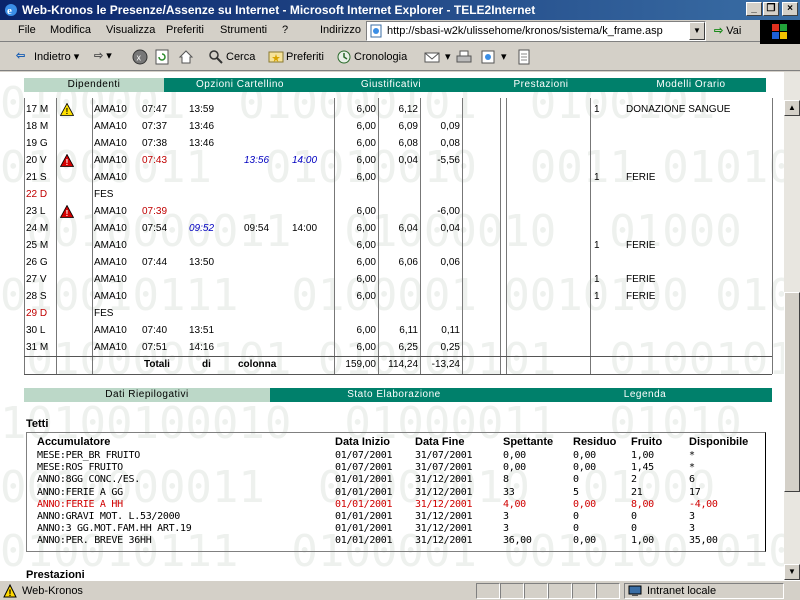  I want to click on cell-day: 29 D, so click(37, 313).